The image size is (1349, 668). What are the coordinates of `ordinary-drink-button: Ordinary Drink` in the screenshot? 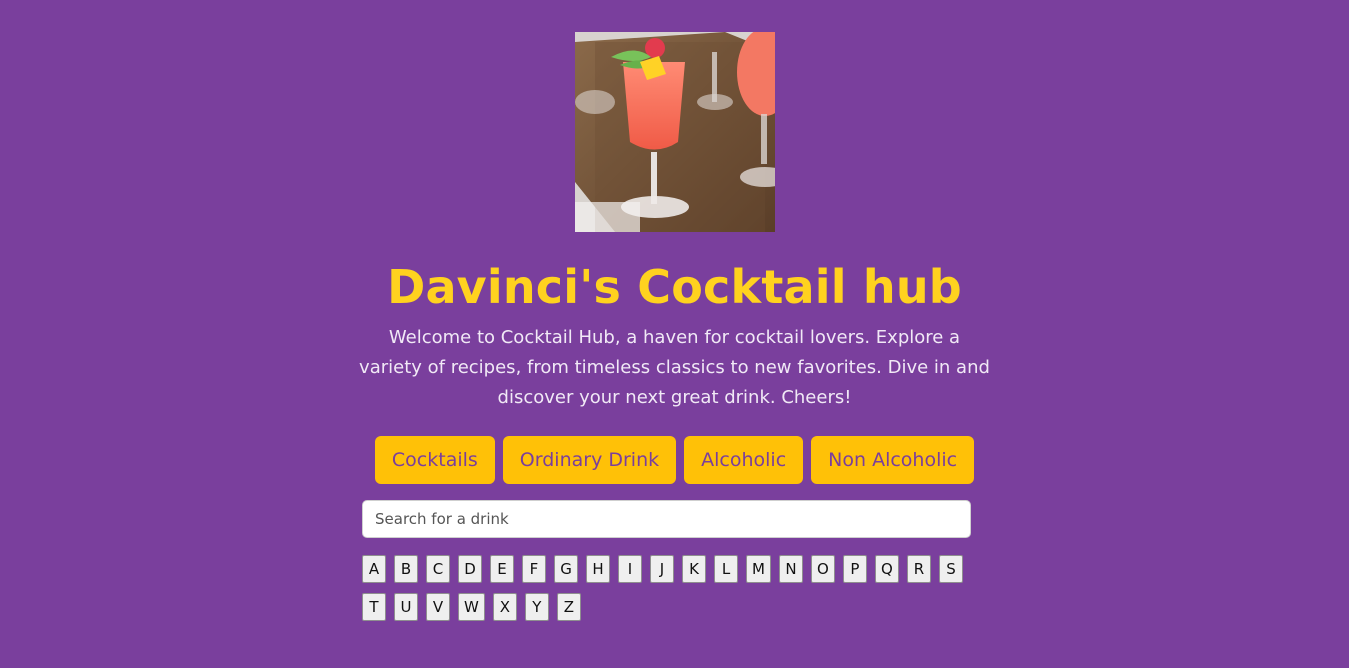 It's located at (589, 460).